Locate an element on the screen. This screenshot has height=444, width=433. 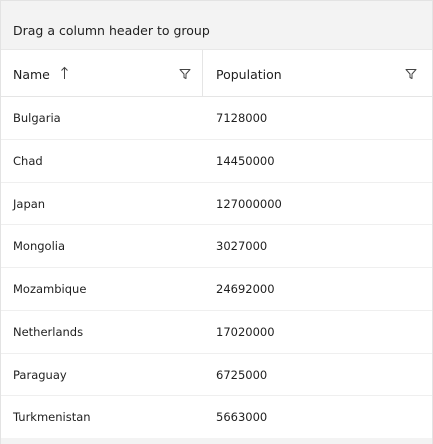
table-row: Chad 14450000 is located at coordinates (216, 161).